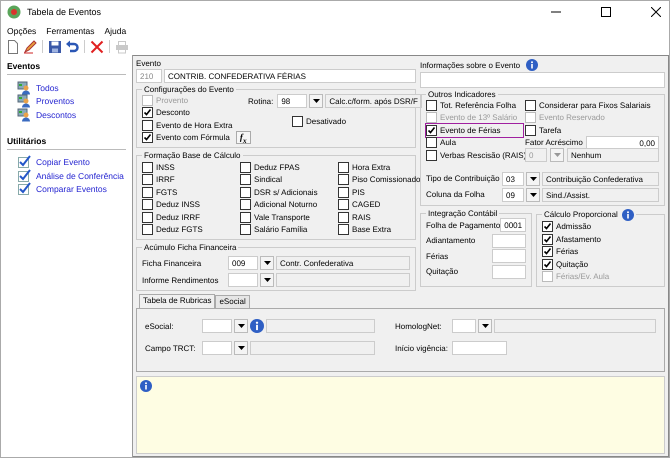 This screenshot has height=458, width=670. Describe the element at coordinates (600, 226) in the screenshot. I see `checkbox: Admissão` at that location.